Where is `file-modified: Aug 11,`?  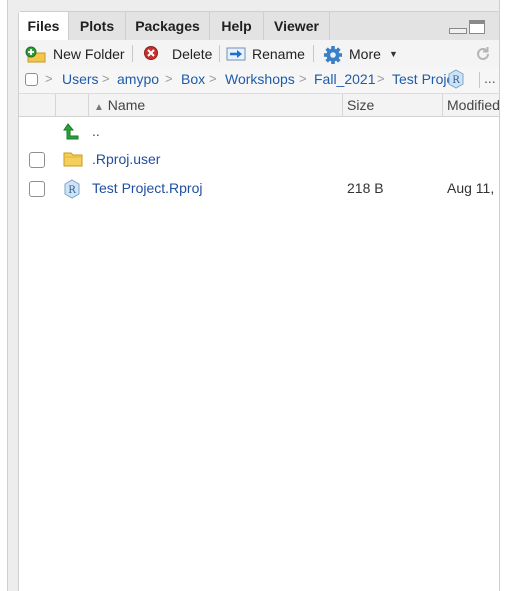
file-modified: Aug 11, is located at coordinates (471, 188).